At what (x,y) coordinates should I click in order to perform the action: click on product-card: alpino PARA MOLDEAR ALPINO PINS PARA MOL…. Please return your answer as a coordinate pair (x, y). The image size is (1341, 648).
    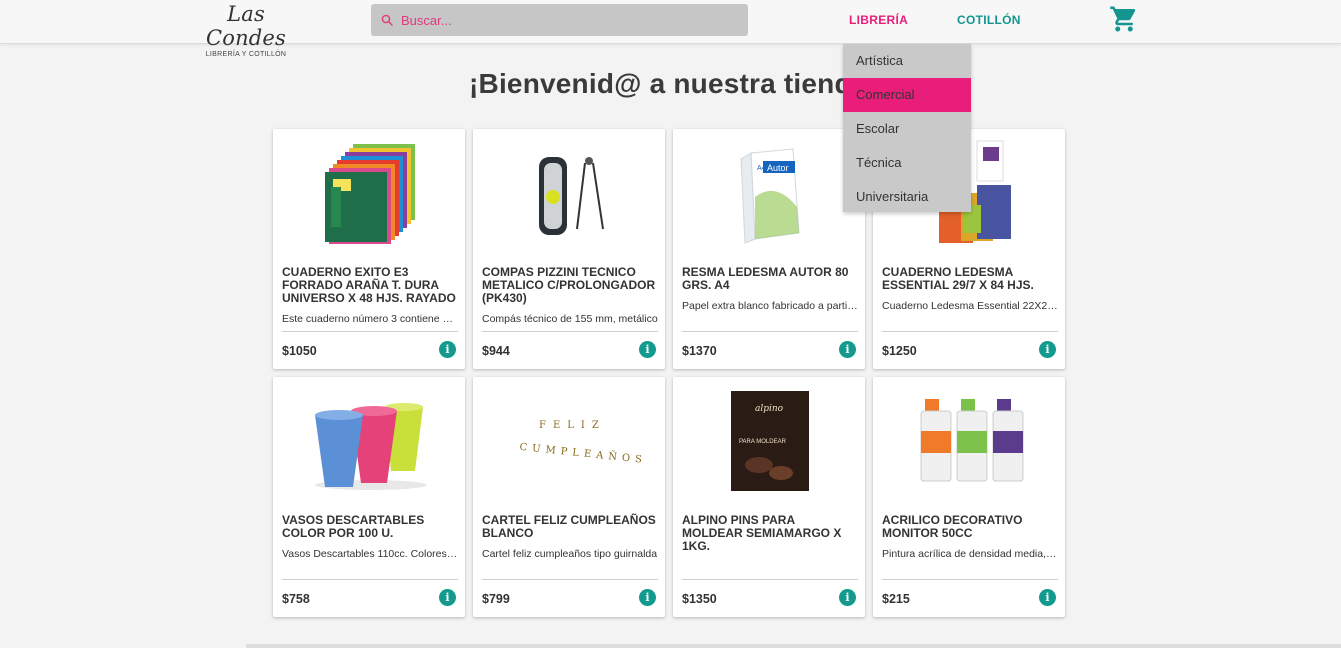
    Looking at the image, I should click on (769, 497).